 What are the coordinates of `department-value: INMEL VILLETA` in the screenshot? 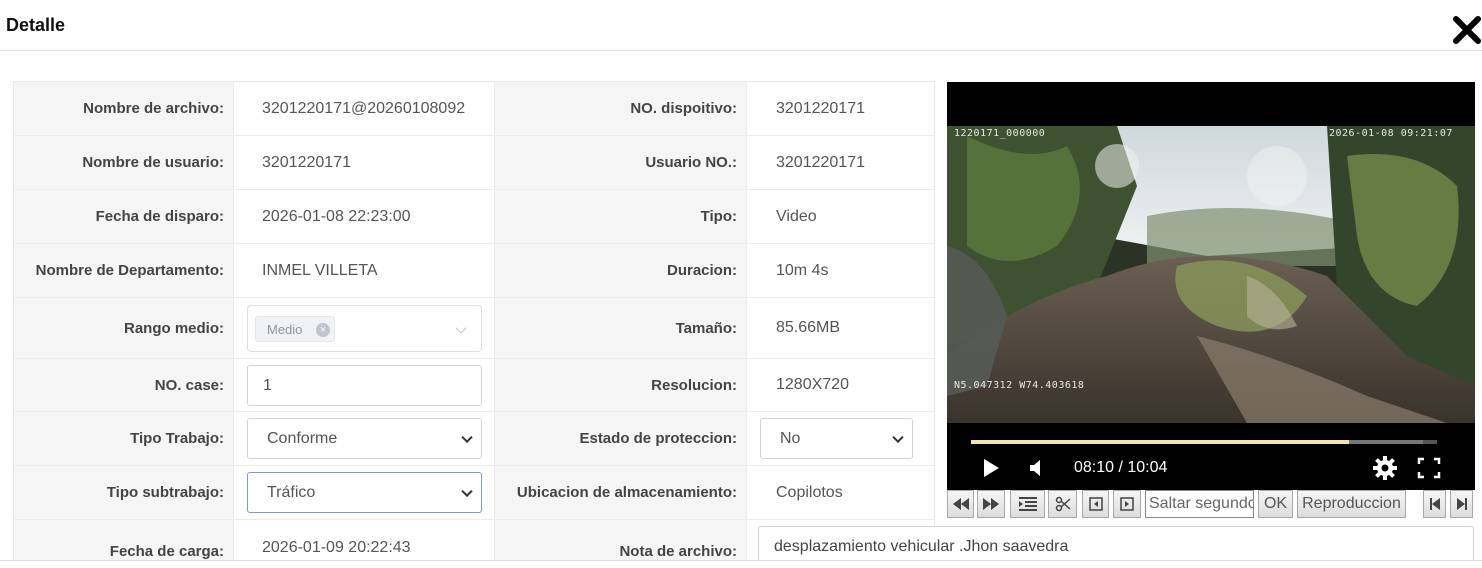 It's located at (363, 270).